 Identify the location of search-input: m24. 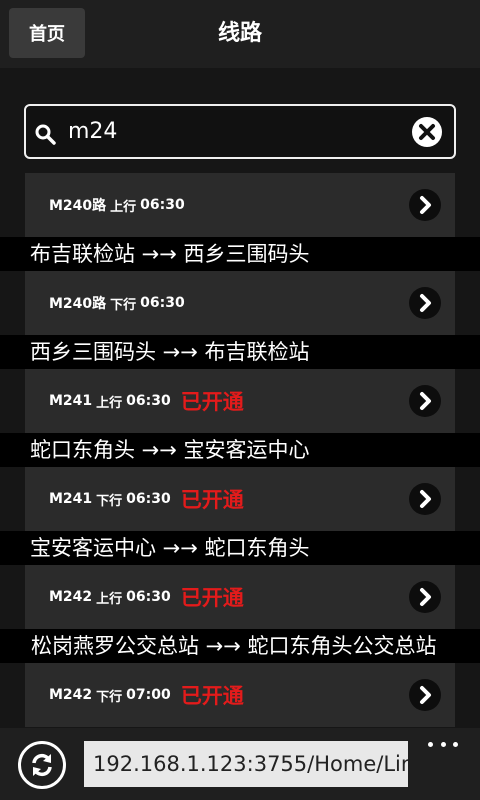
(240, 131).